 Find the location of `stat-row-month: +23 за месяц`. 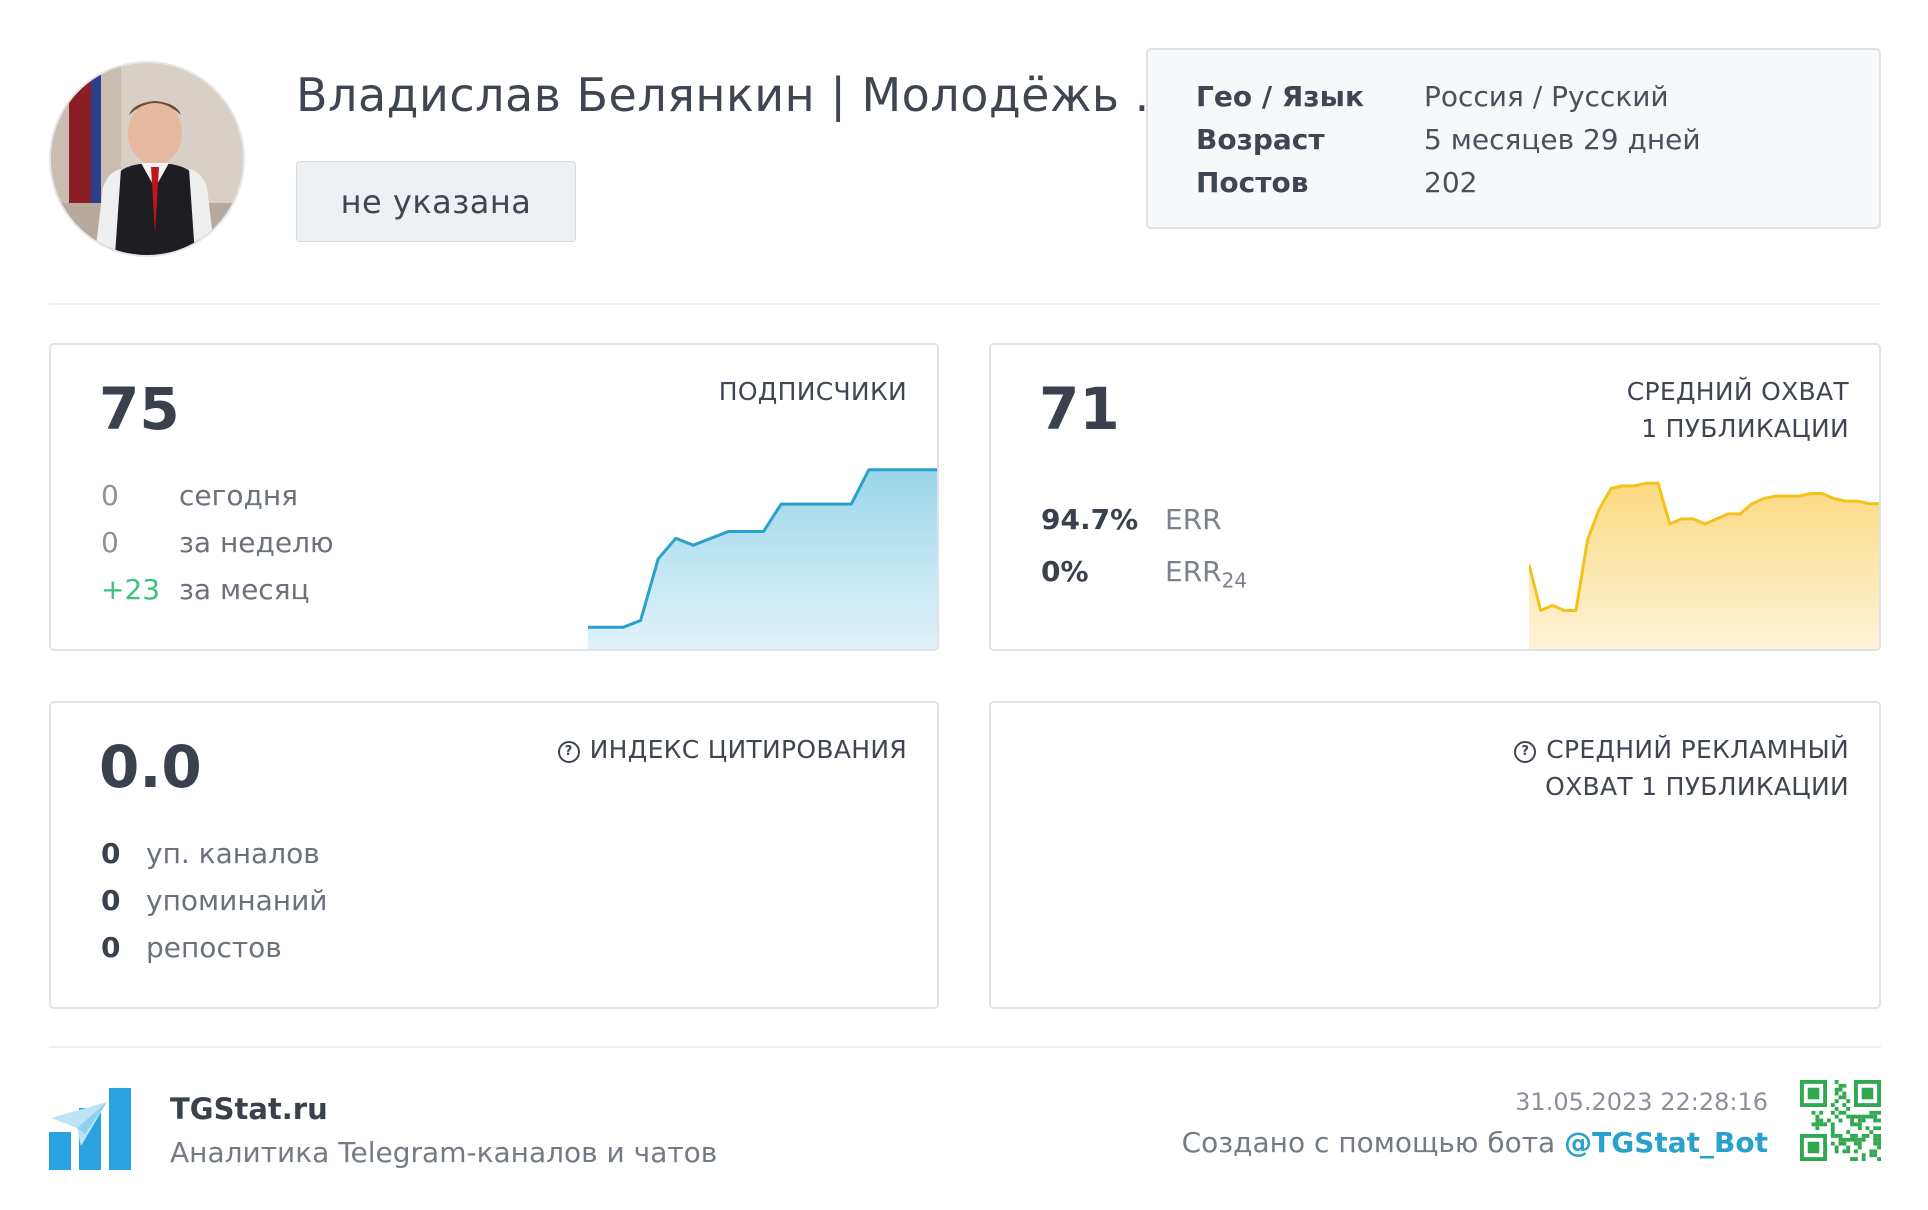

stat-row-month: +23 за месяц is located at coordinates (205, 589).